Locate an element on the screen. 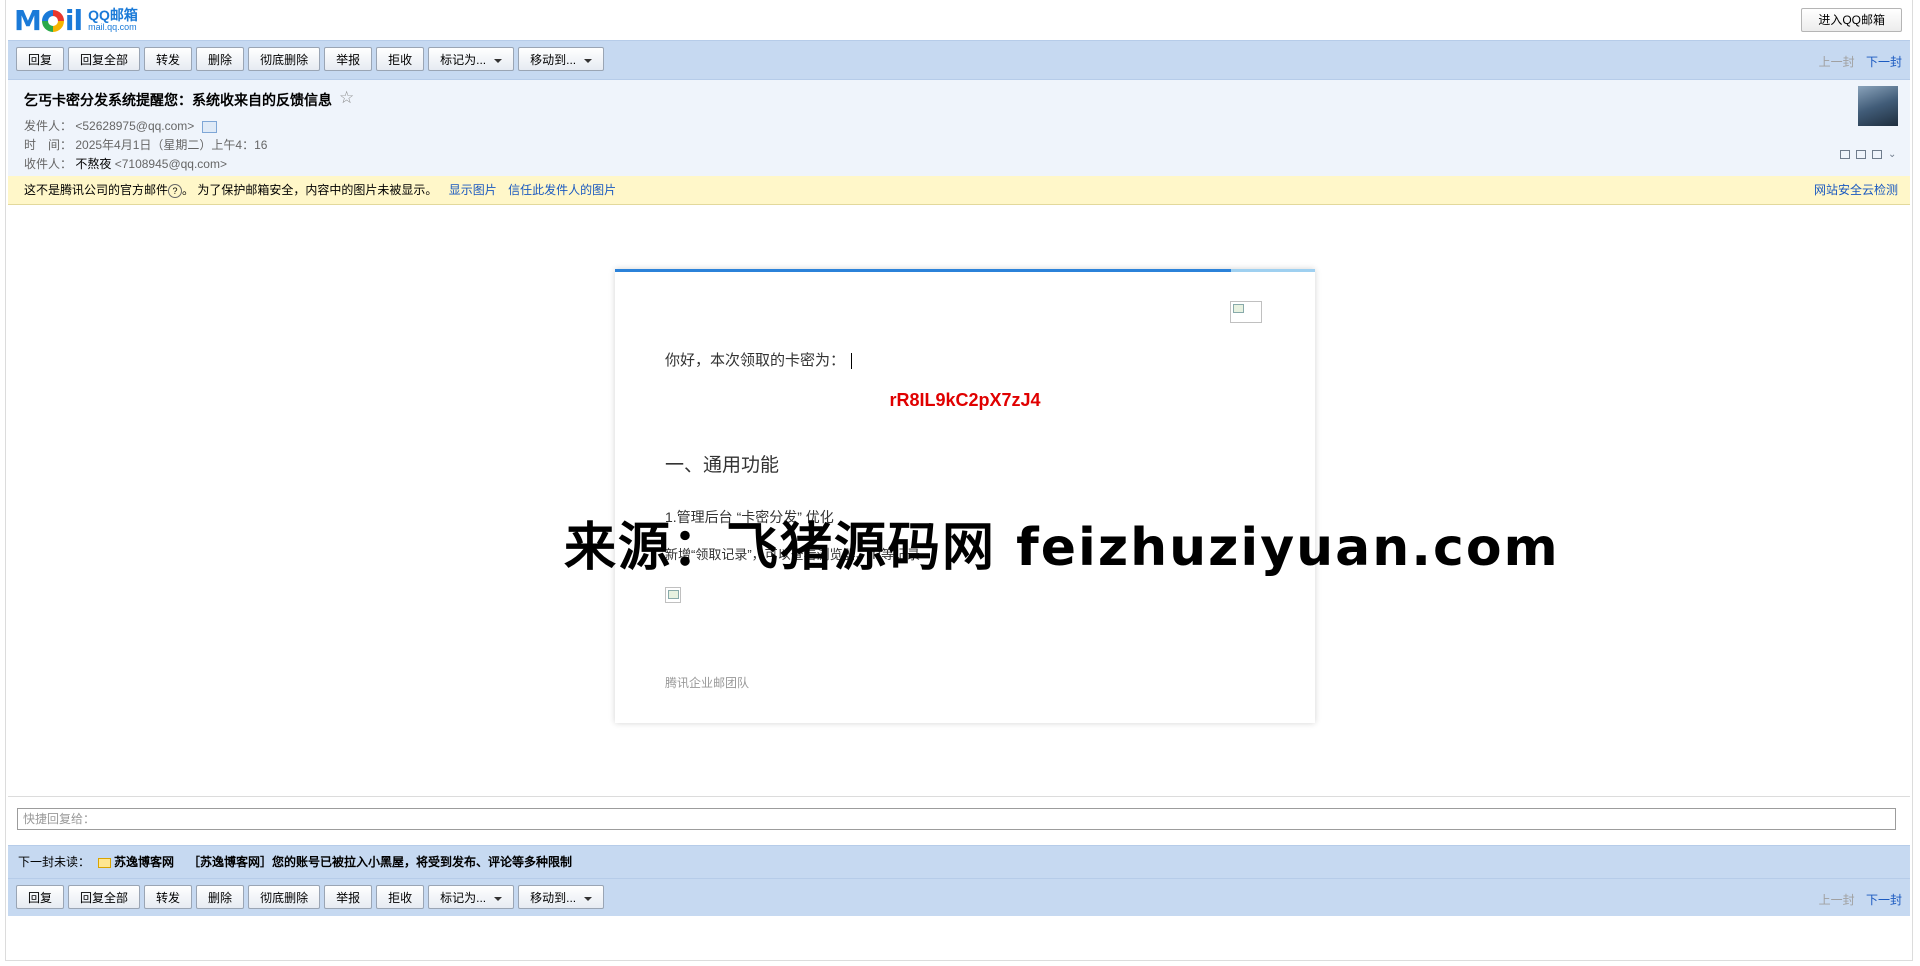  recipient-name: 不熬夜 is located at coordinates (93, 164).